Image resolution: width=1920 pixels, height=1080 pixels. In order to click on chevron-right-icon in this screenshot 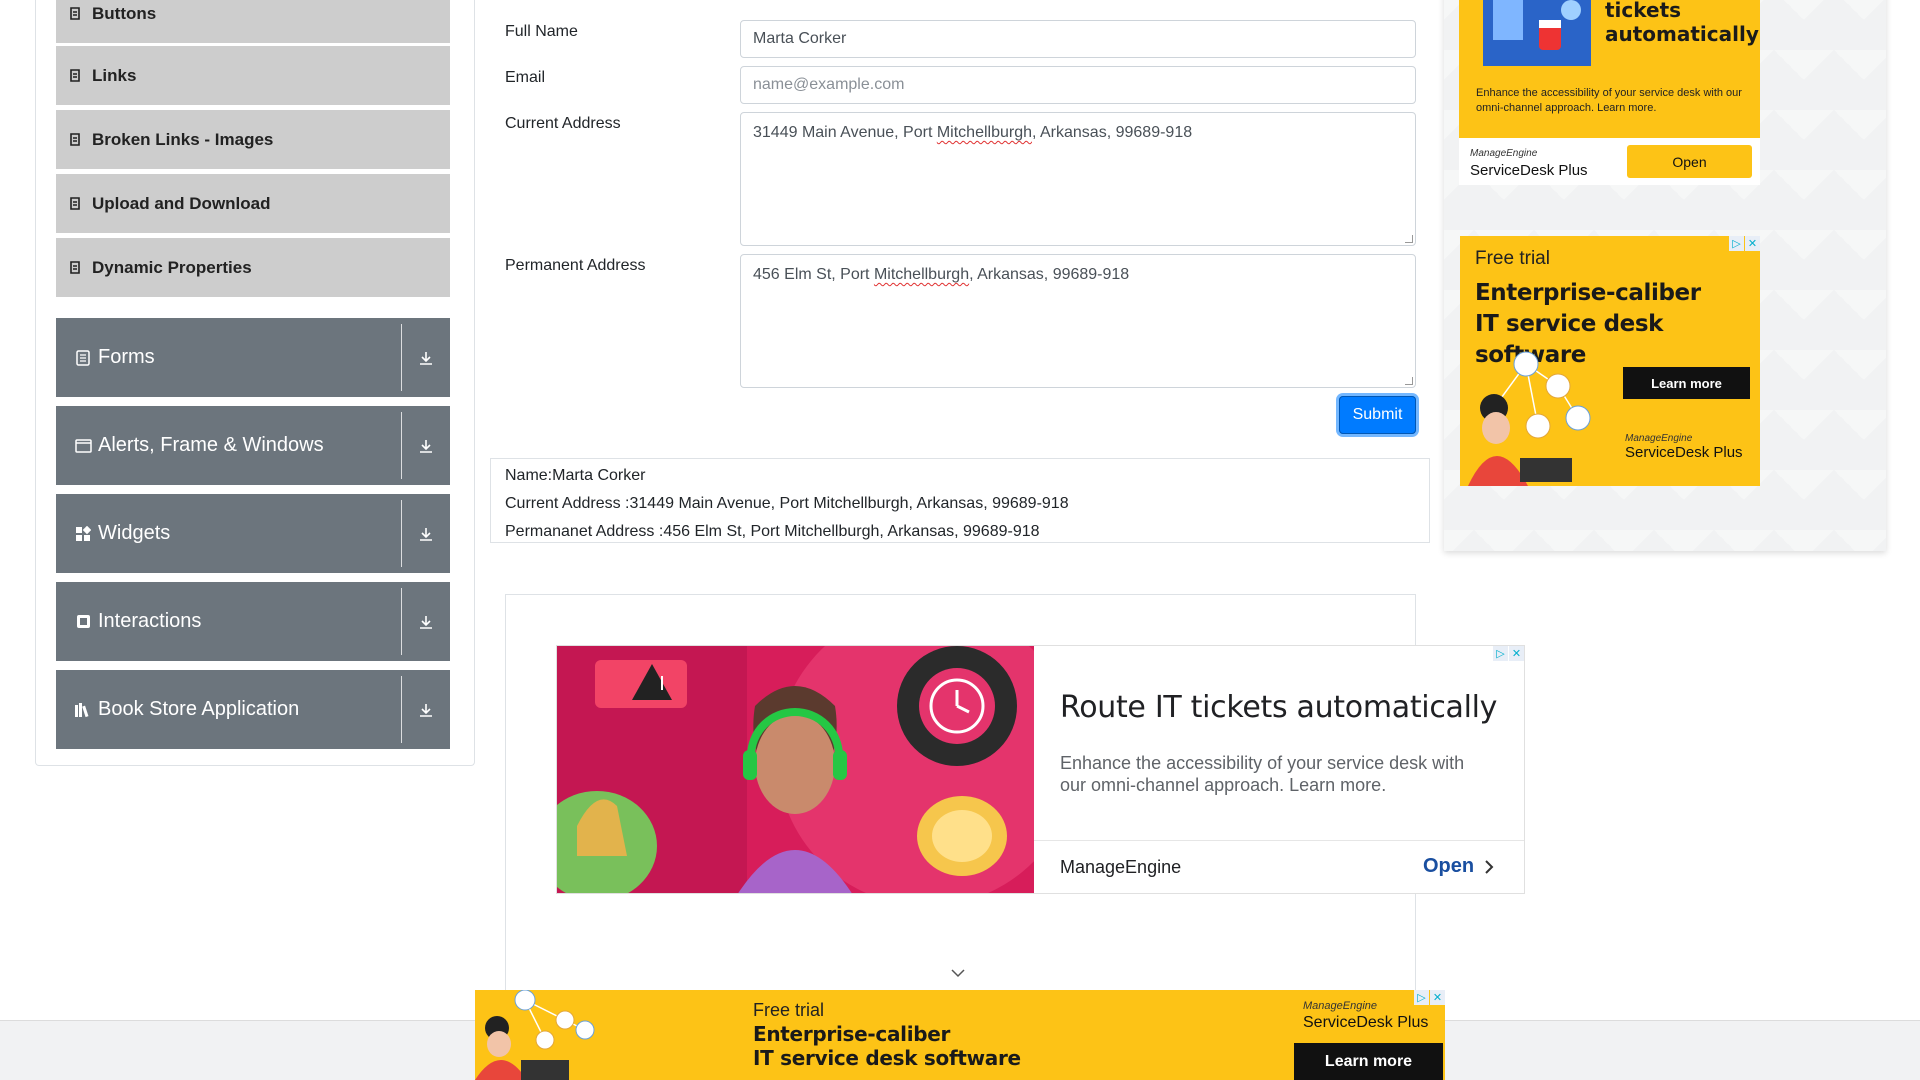, I will do `click(1489, 866)`.